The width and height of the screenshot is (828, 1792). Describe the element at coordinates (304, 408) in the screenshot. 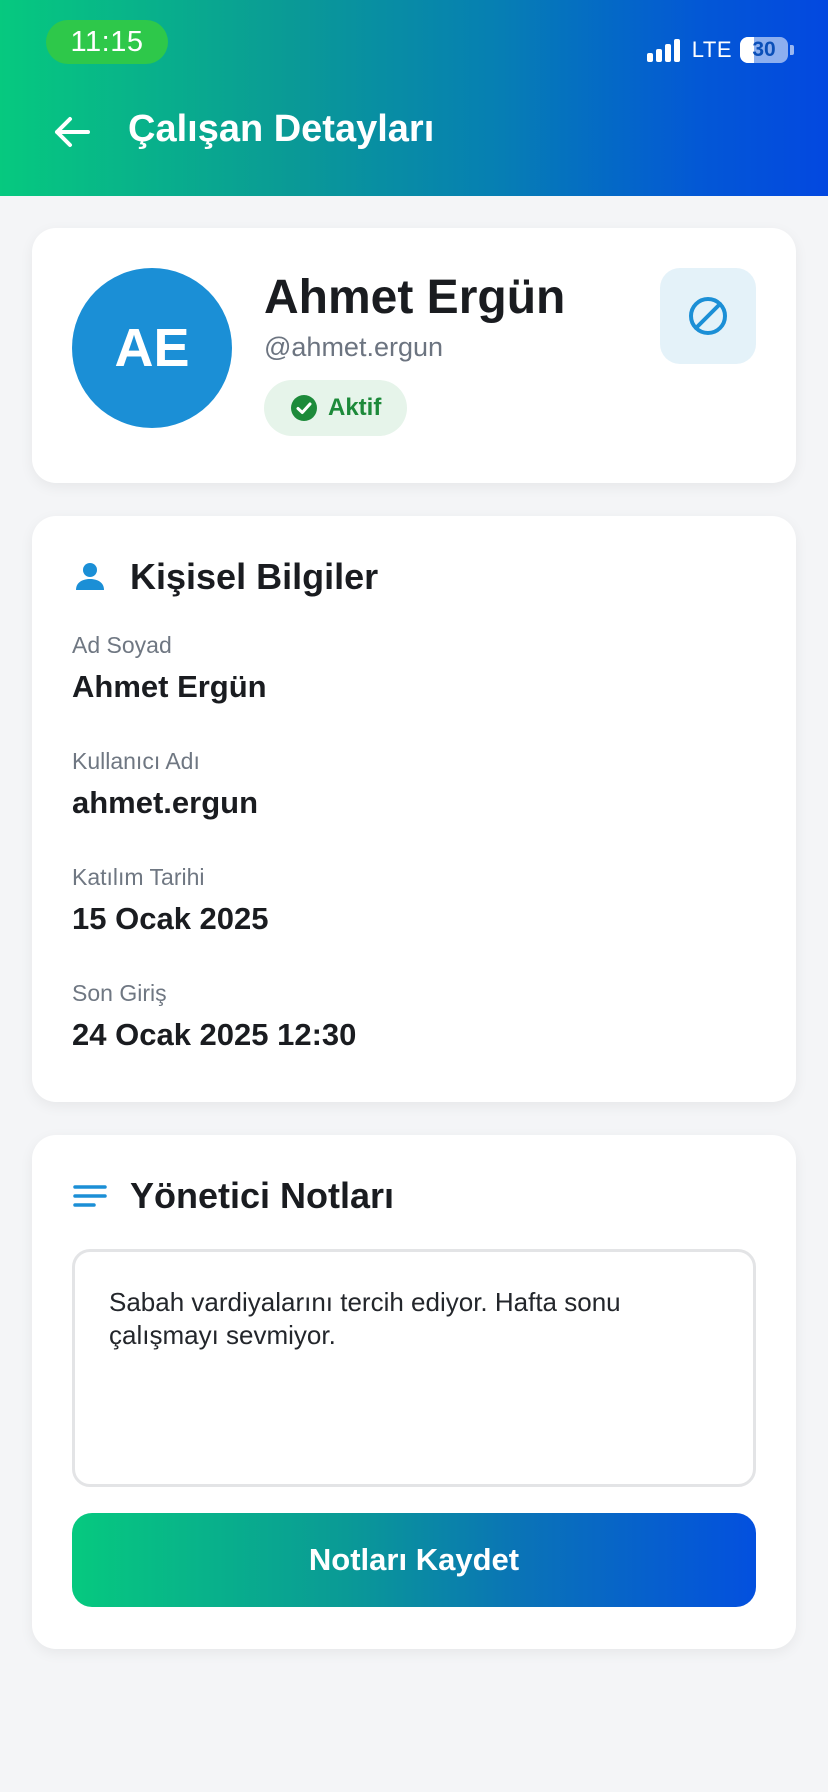

I see `check-circle-icon` at that location.